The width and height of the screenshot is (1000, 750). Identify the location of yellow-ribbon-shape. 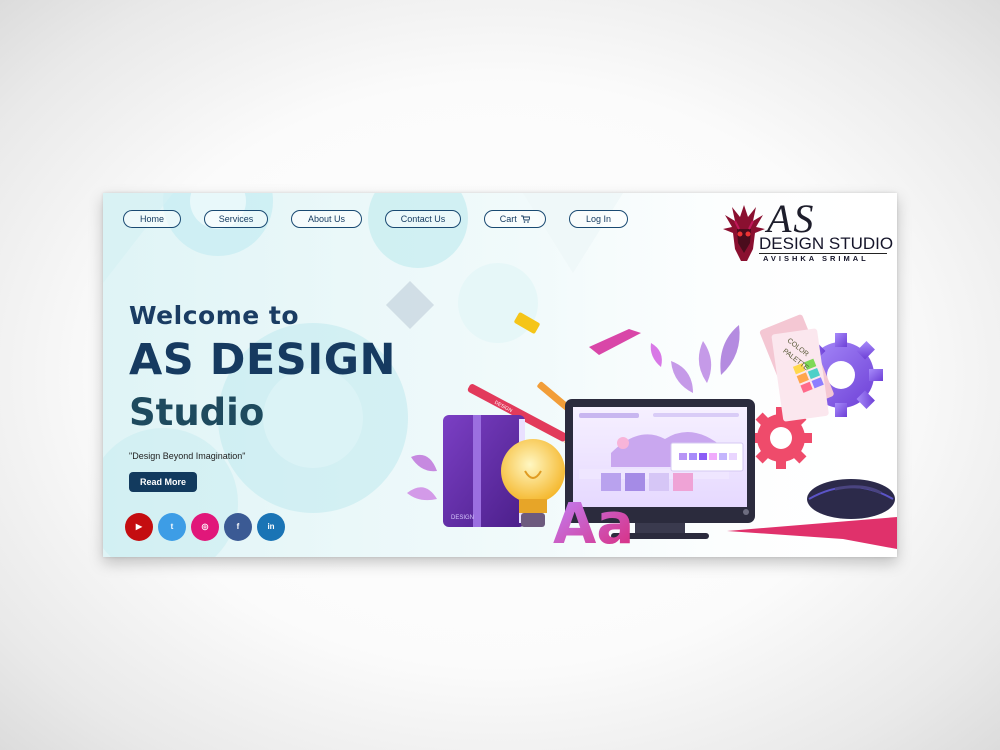
(527, 323).